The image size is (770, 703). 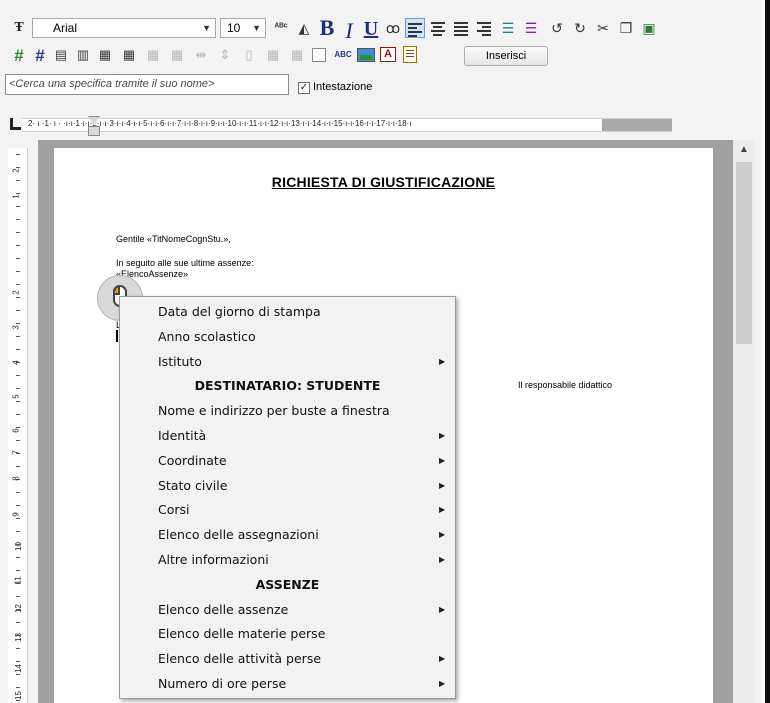 I want to click on cut-icon: ✂, so click(x=603, y=28).